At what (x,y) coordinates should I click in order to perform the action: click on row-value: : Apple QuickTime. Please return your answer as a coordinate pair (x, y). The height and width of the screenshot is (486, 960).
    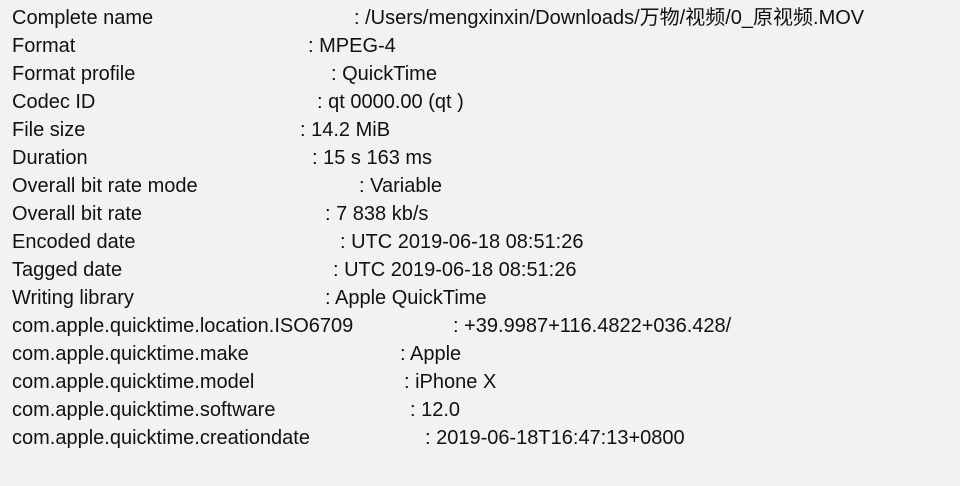
    Looking at the image, I should click on (406, 298).